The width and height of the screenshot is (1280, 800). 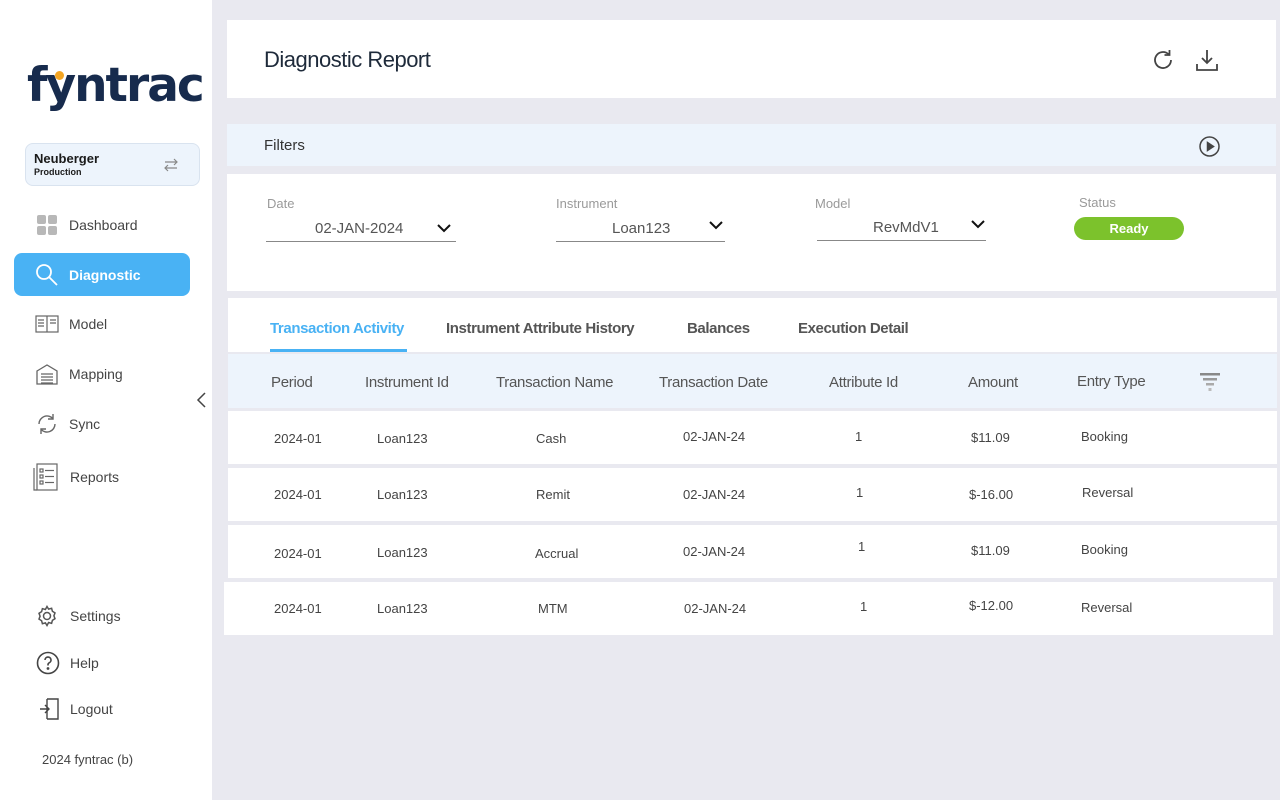 I want to click on page-header: Diagnostic Report, so click(x=751, y=59).